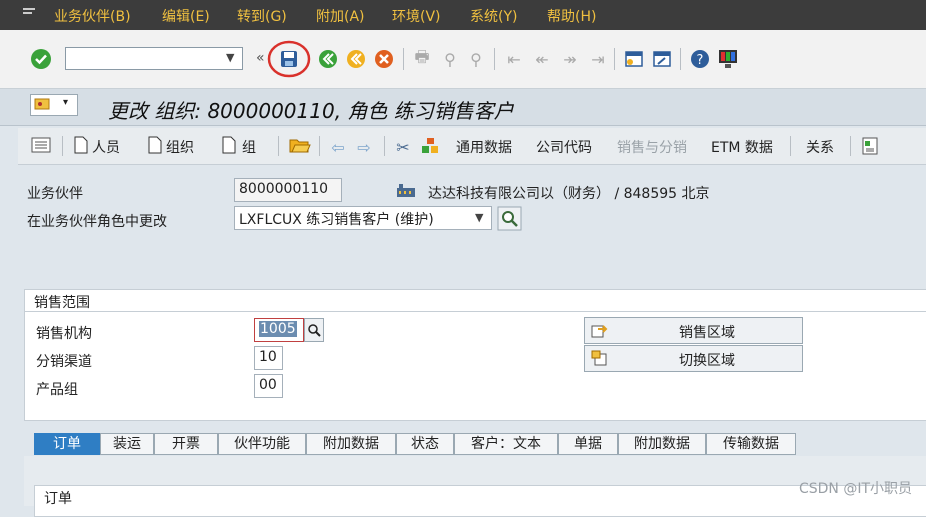 This screenshot has height=517, width=926. I want to click on hierarchy-icon, so click(430, 146).